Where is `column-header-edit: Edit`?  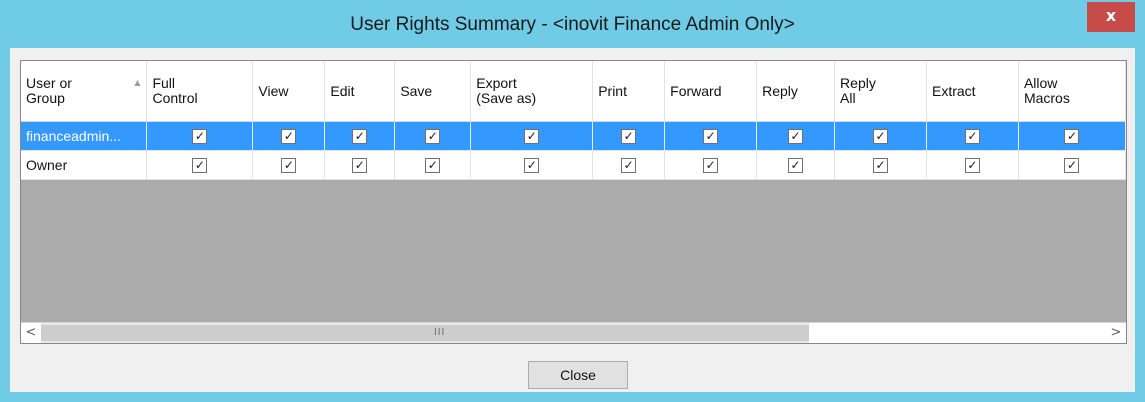 column-header-edit: Edit is located at coordinates (360, 91).